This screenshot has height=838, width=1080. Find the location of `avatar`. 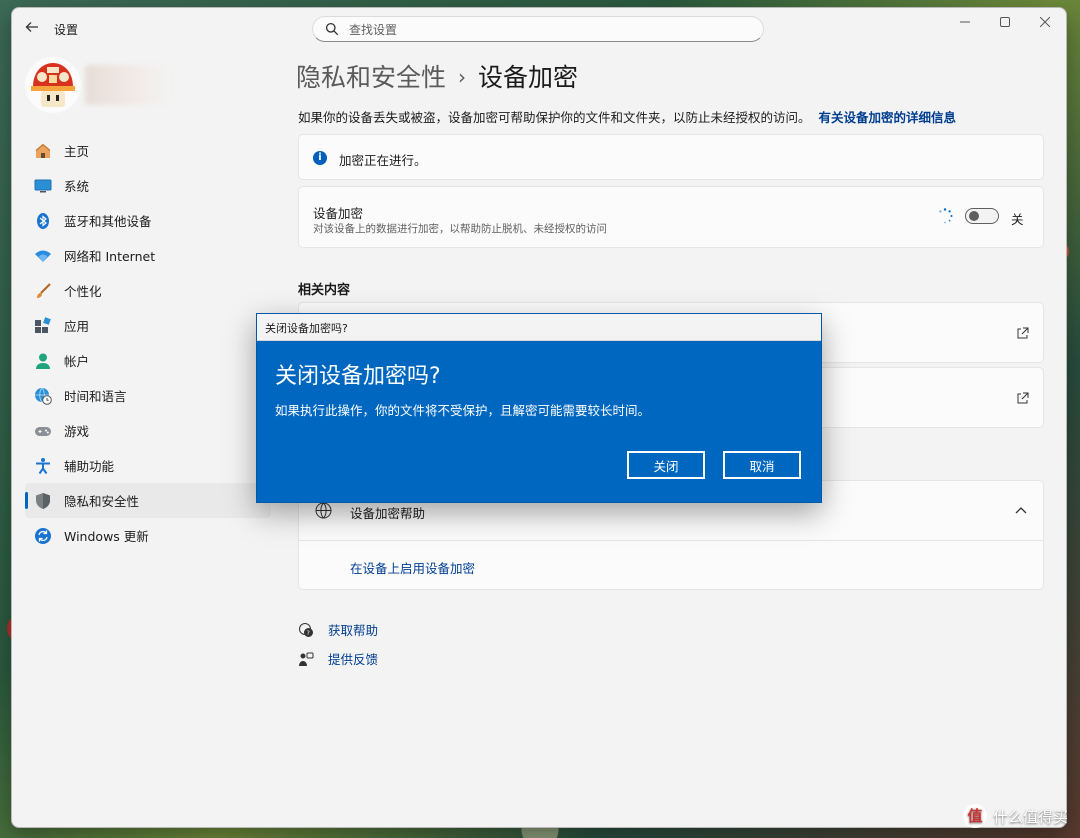

avatar is located at coordinates (53, 85).